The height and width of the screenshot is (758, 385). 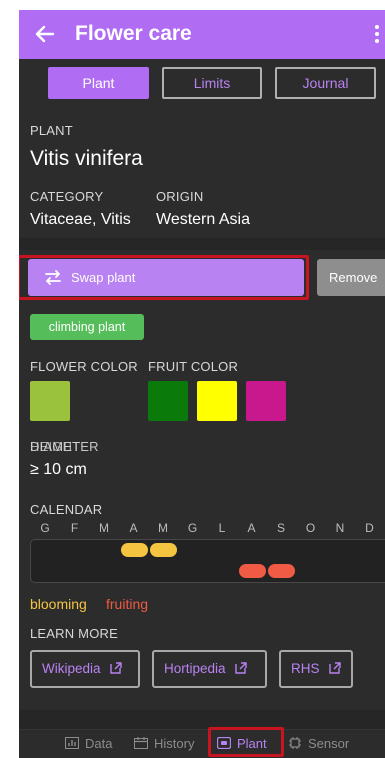 I want to click on tab-journal: Journal, so click(x=325, y=83).